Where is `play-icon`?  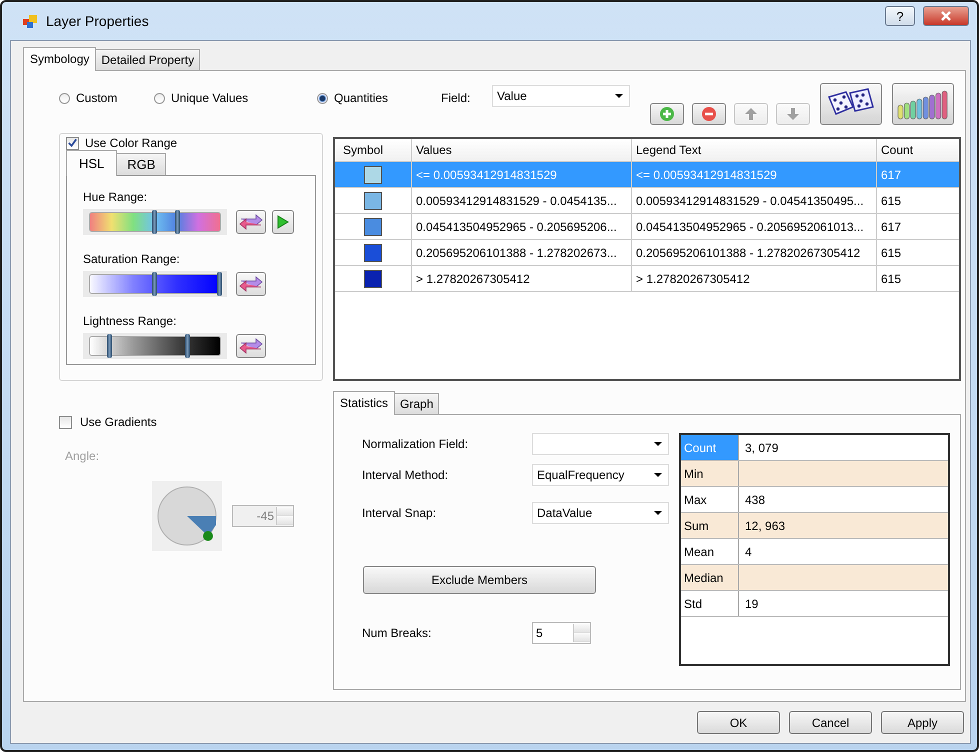 play-icon is located at coordinates (283, 222).